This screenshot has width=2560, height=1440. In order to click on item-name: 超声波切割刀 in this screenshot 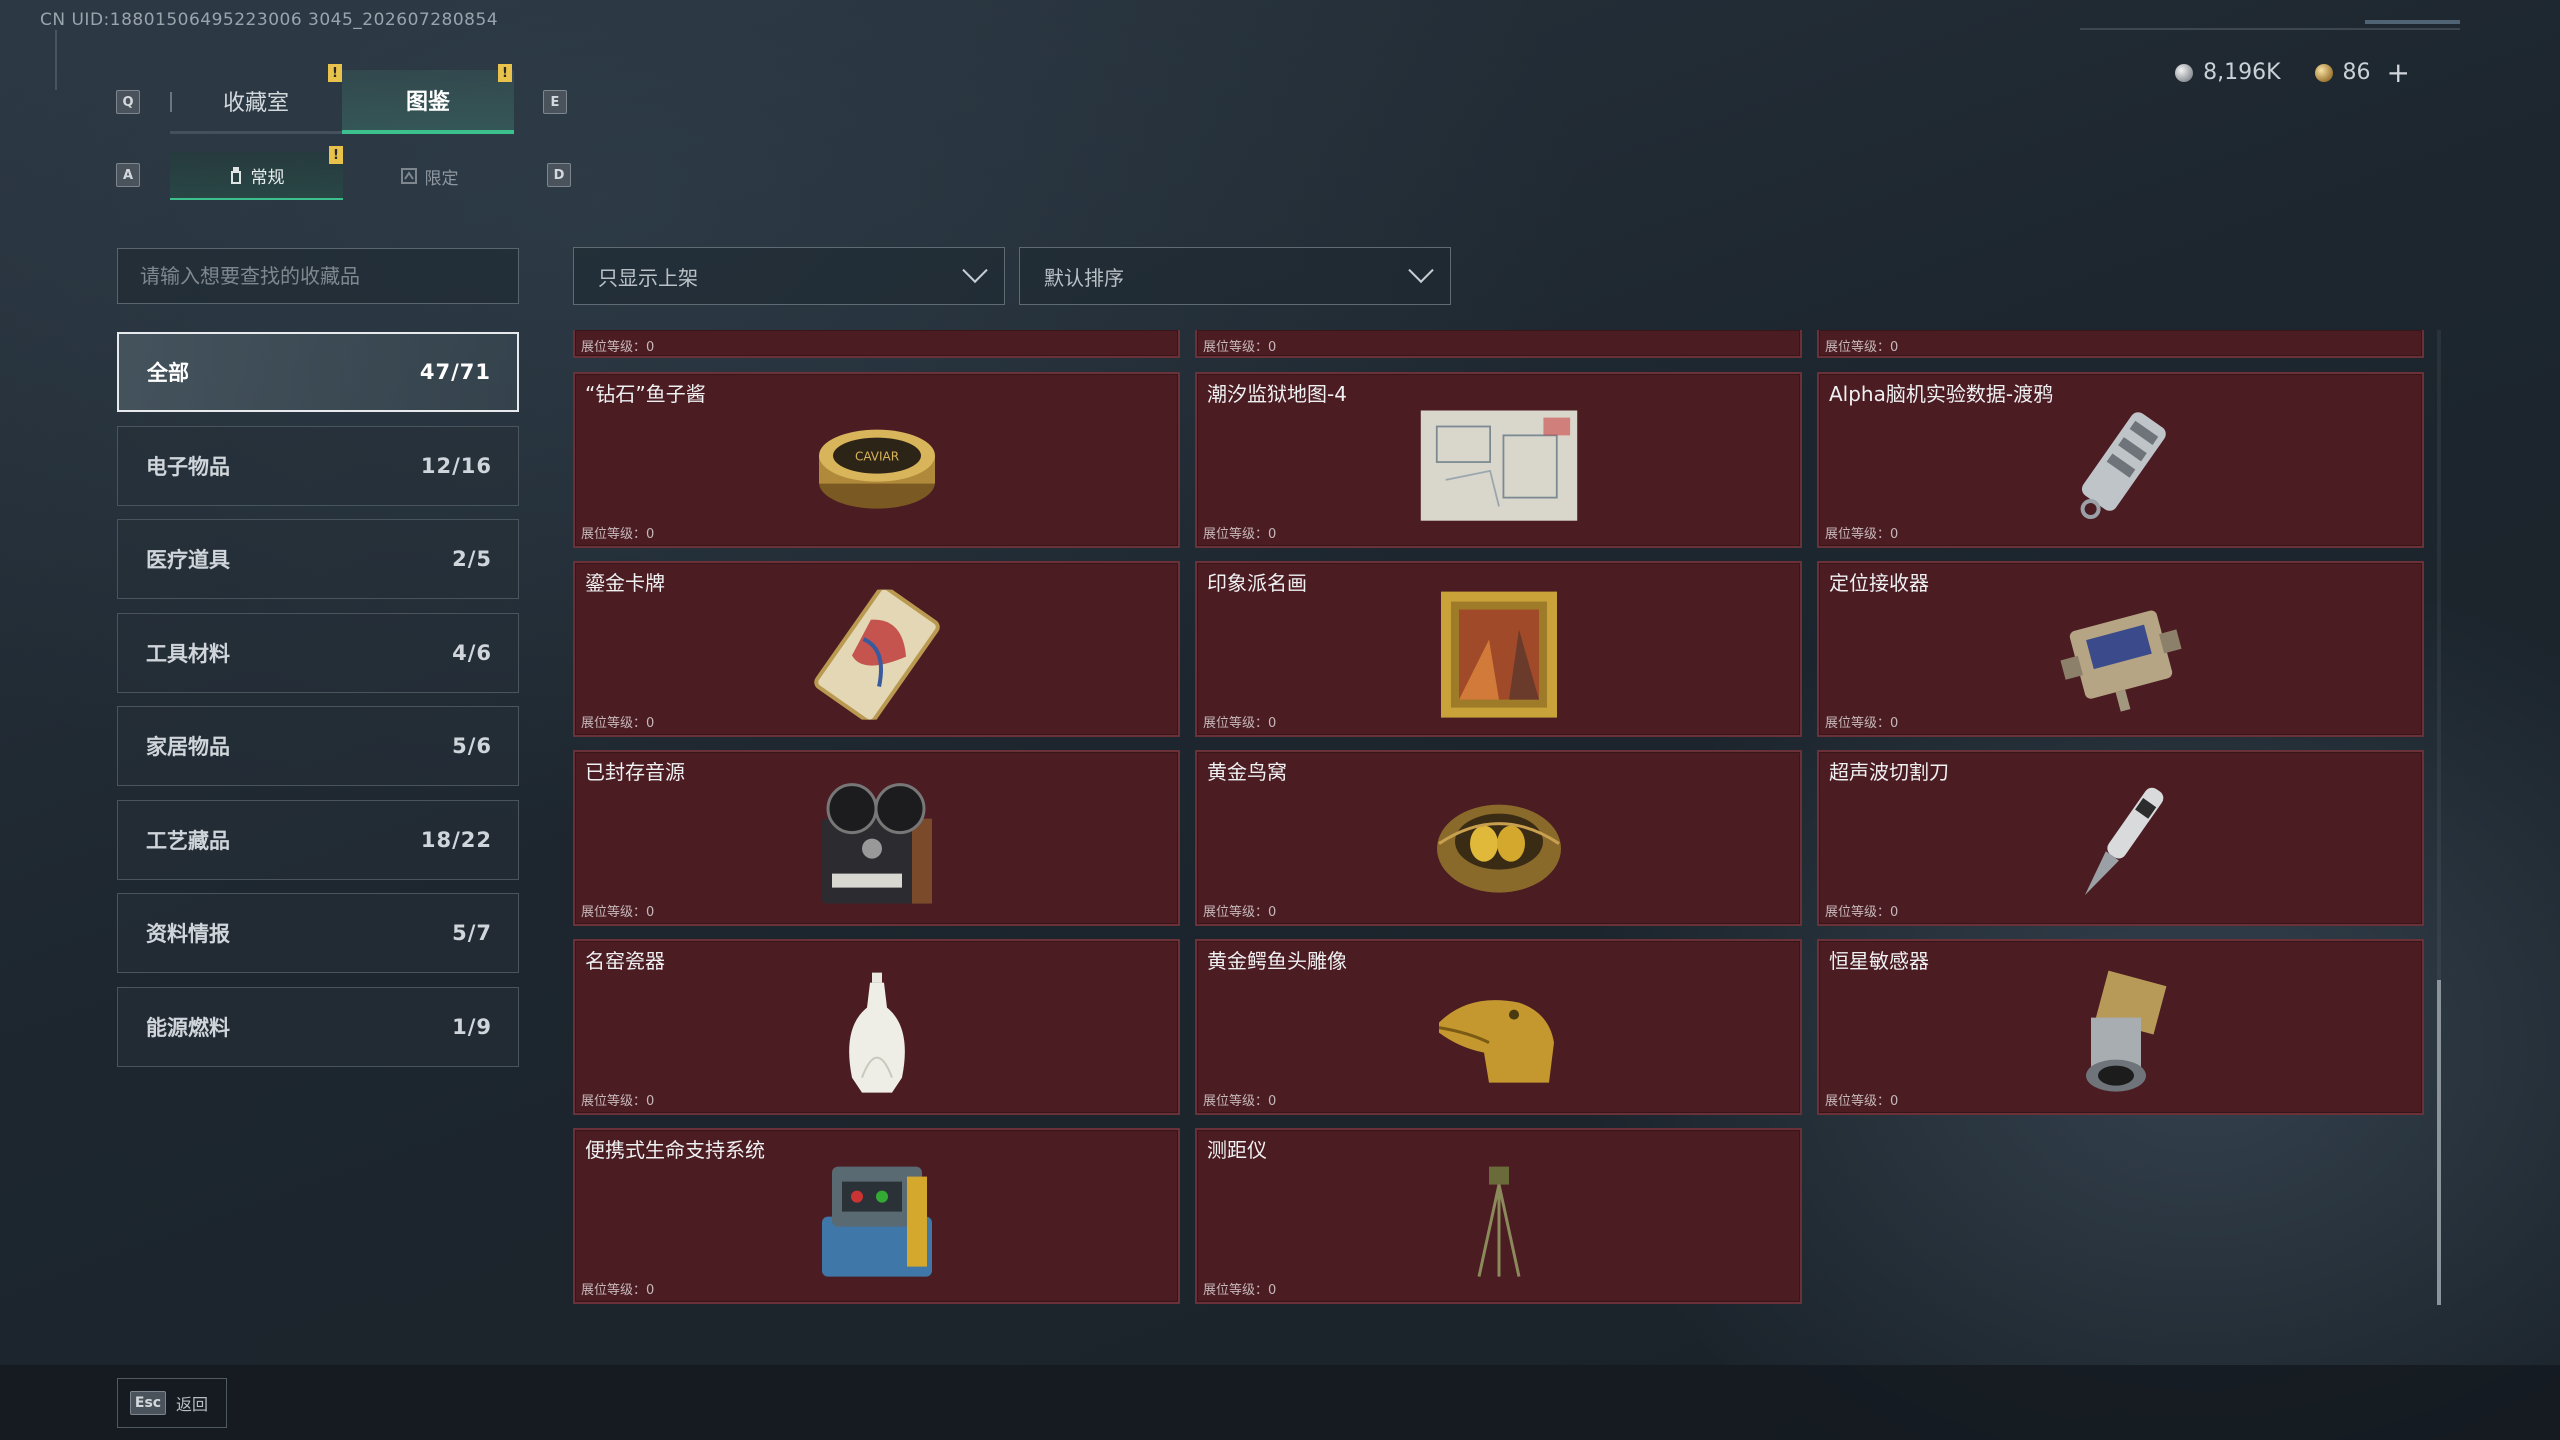, I will do `click(1889, 772)`.